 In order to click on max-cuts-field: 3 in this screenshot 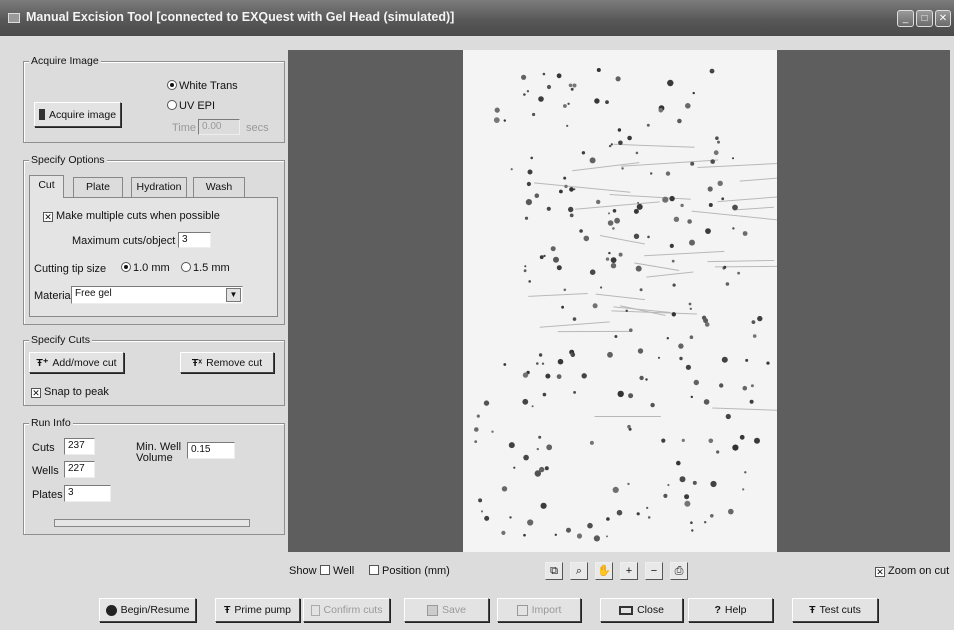, I will do `click(194, 240)`.